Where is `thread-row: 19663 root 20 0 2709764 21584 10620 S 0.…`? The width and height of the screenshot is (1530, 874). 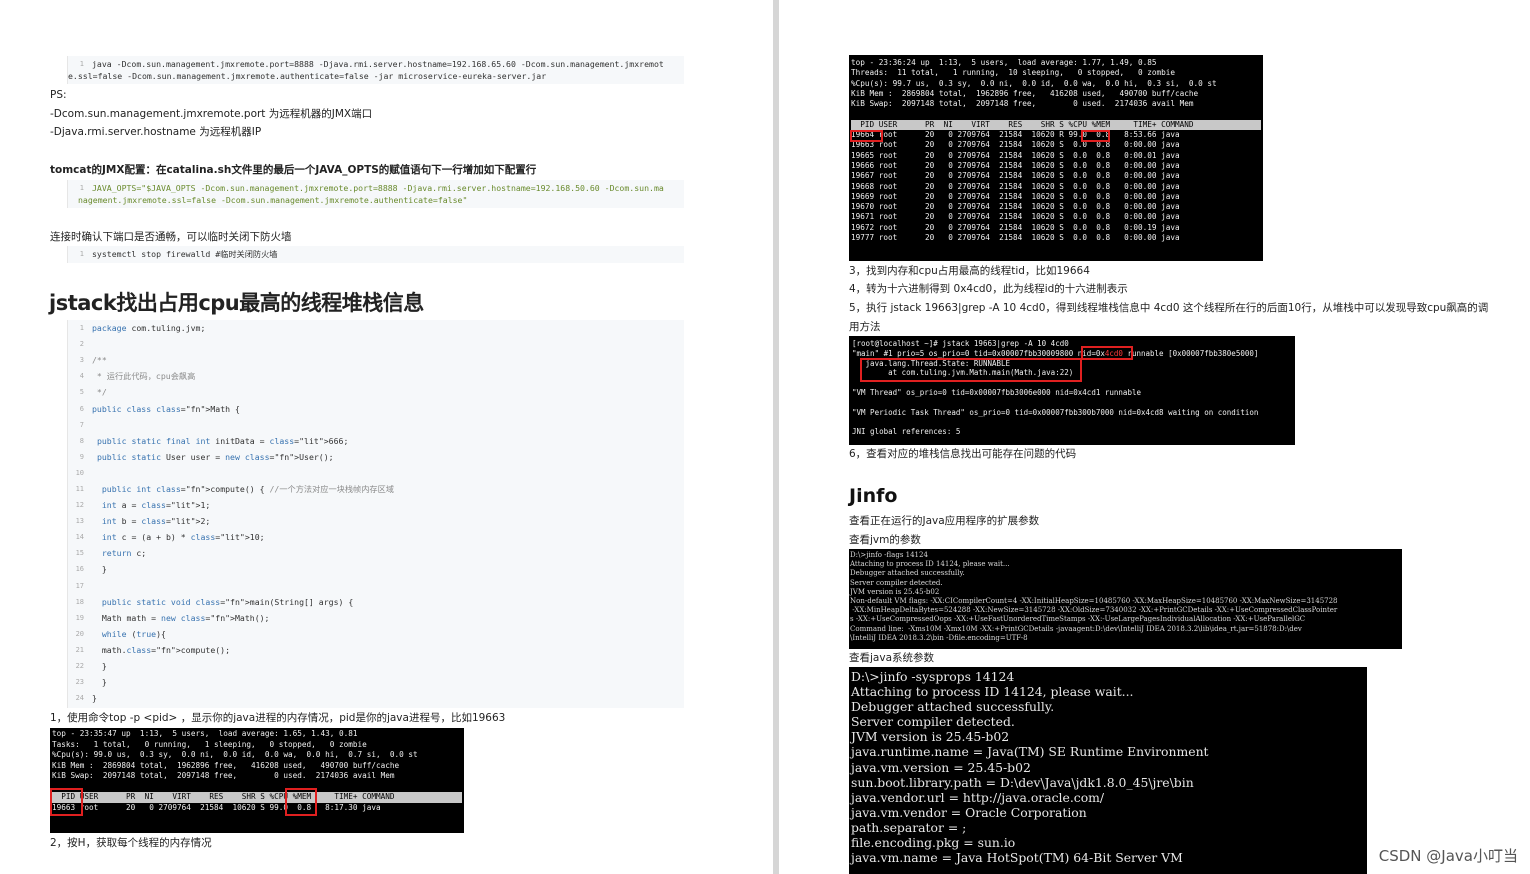 thread-row: 19663 root 20 0 2709764 21584 10620 S 0.… is located at coordinates (1015, 145).